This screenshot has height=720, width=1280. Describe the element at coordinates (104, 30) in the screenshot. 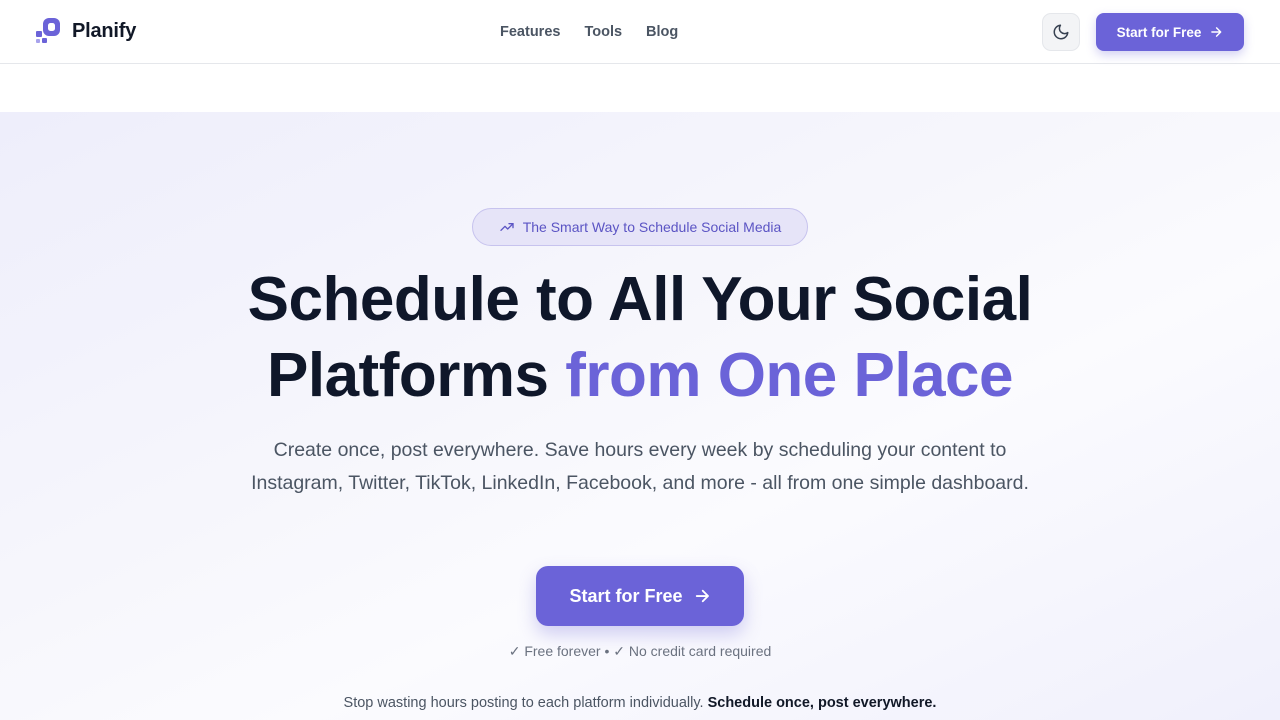

I see `brand-name: Planify` at that location.